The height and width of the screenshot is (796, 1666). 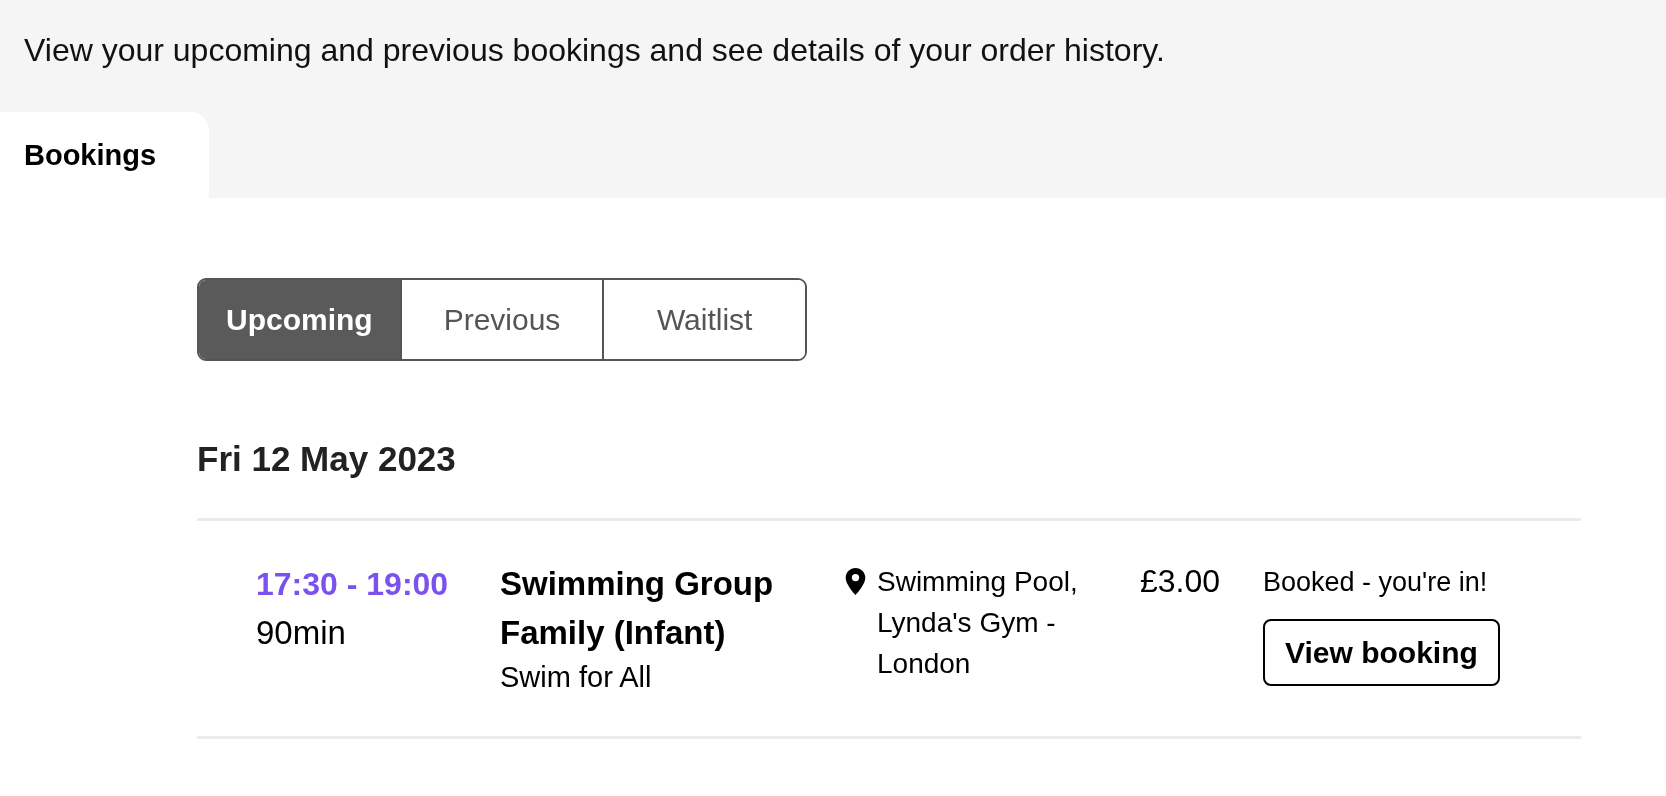 What do you see at coordinates (855, 581) in the screenshot?
I see `location-pin-icon` at bounding box center [855, 581].